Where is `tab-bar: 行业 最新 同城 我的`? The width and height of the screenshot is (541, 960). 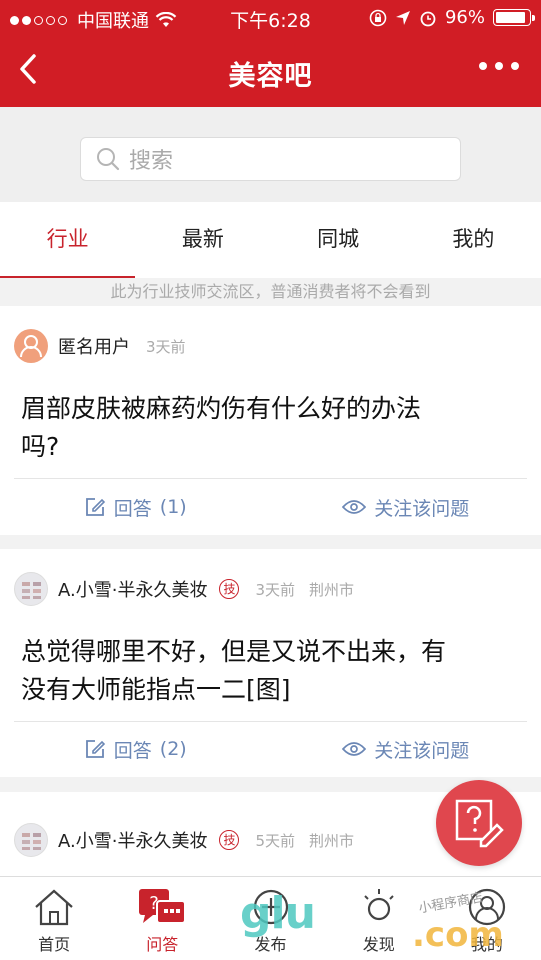 tab-bar: 行业 最新 同城 我的 is located at coordinates (270, 240).